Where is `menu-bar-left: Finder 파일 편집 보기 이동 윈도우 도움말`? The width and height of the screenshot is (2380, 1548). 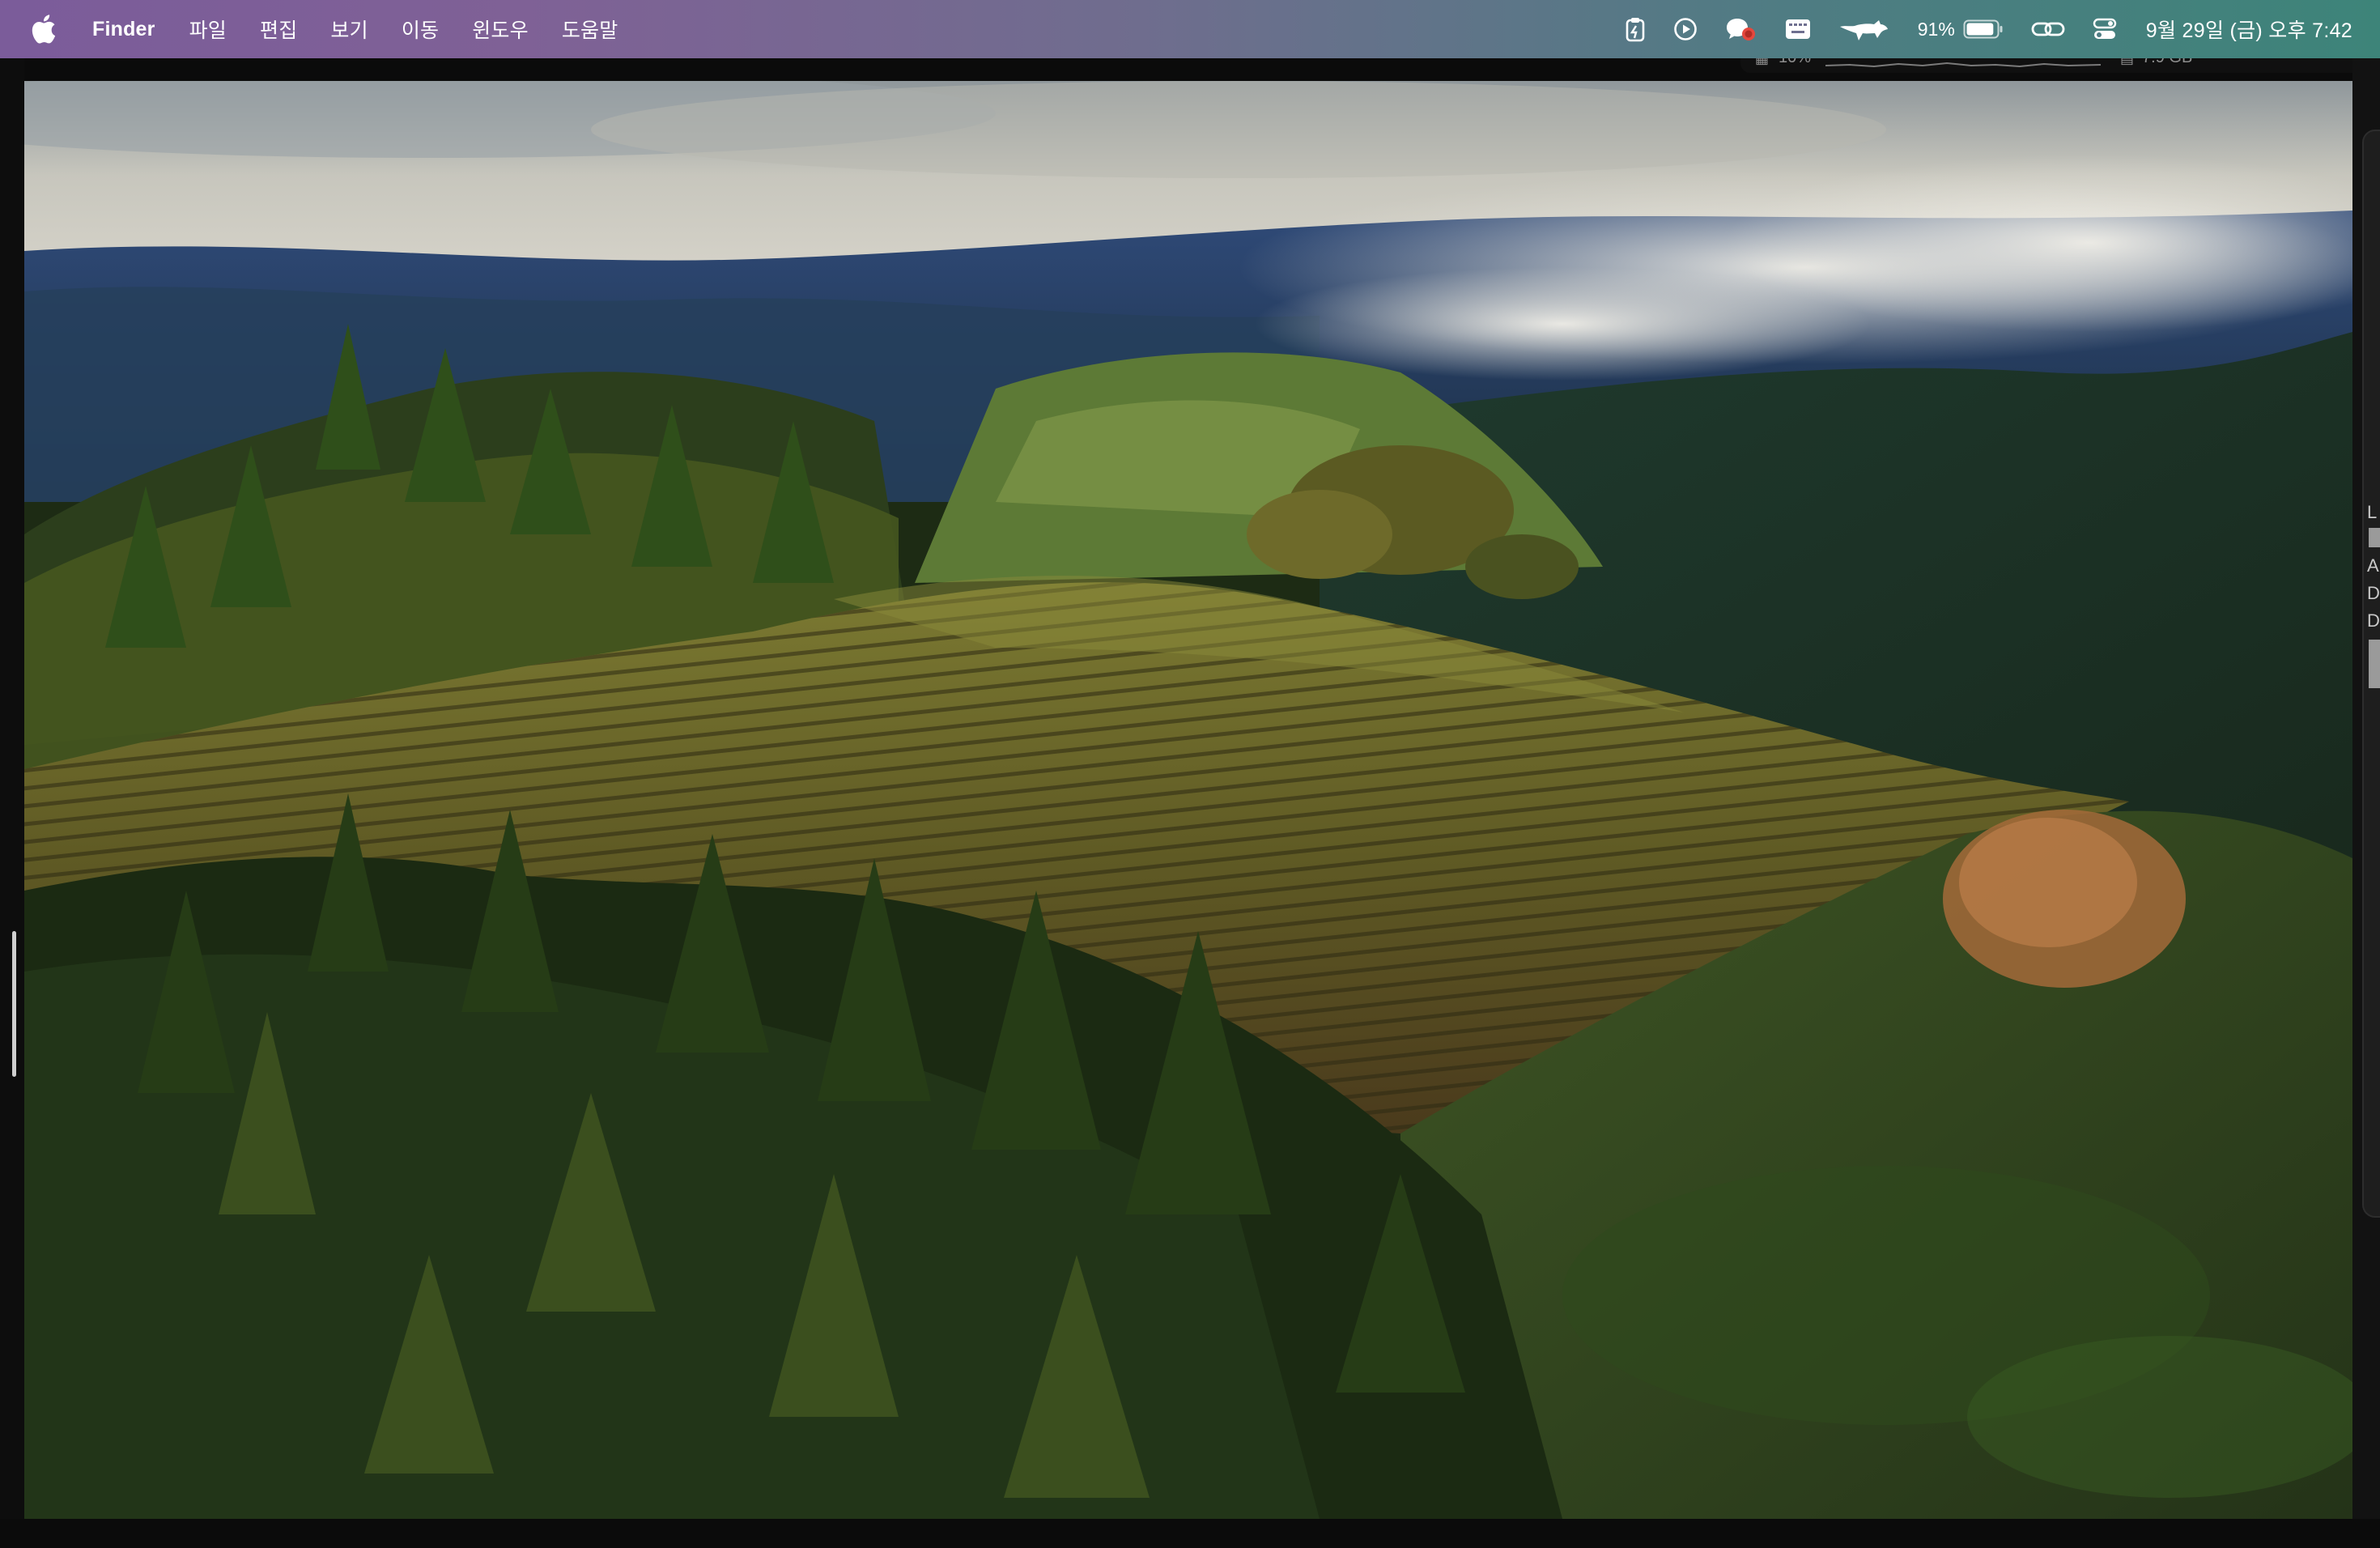 menu-bar-left: Finder 파일 편집 보기 이동 윈도우 도움말 is located at coordinates (326, 29).